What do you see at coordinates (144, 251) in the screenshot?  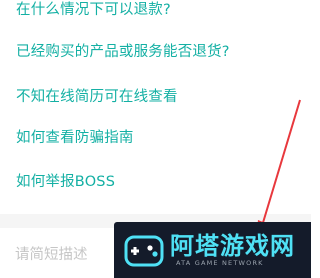 I see `gamepad-logo-icon` at bounding box center [144, 251].